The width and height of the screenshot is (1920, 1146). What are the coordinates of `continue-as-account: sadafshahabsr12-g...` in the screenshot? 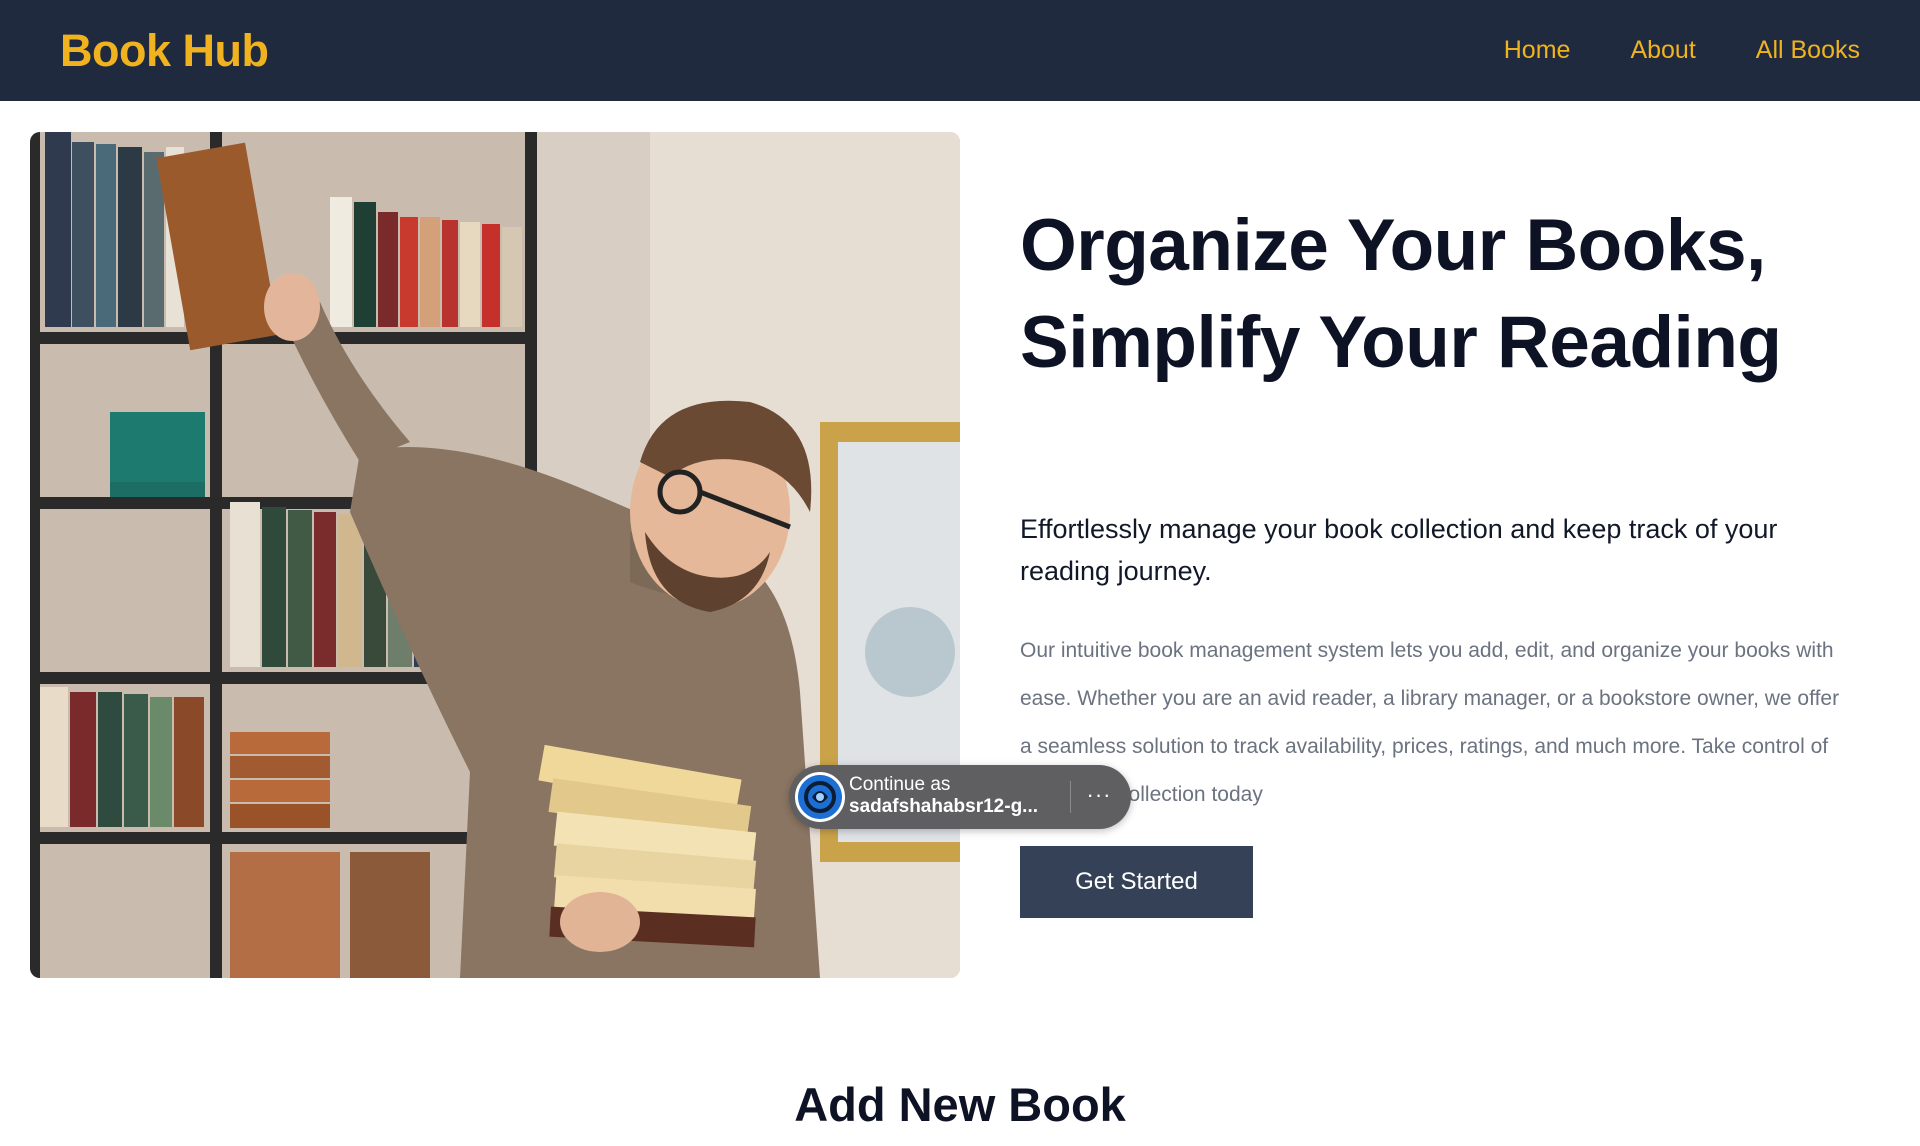 It's located at (944, 806).